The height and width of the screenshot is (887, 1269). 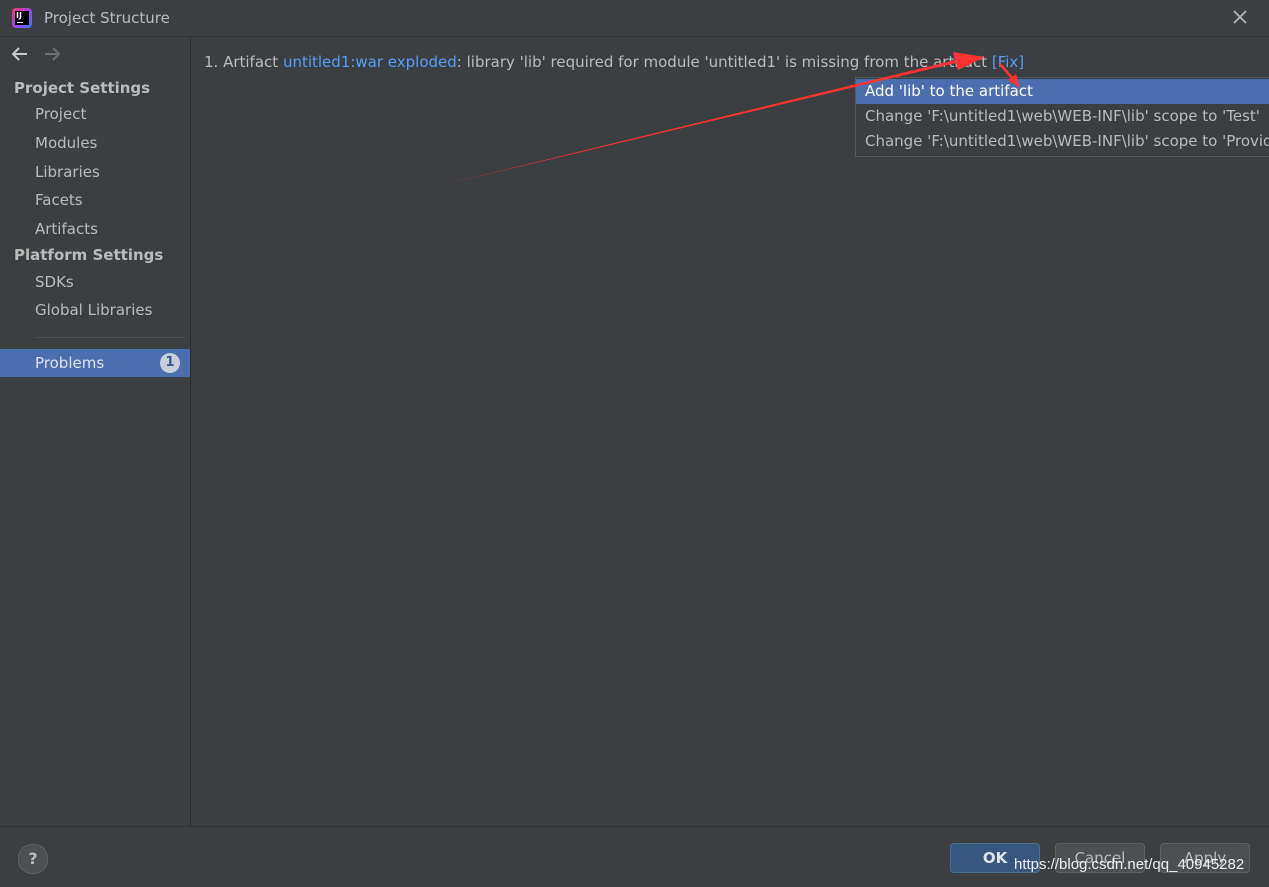 What do you see at coordinates (66, 229) in the screenshot?
I see `sidebar-item-artifacts: Artifacts` at bounding box center [66, 229].